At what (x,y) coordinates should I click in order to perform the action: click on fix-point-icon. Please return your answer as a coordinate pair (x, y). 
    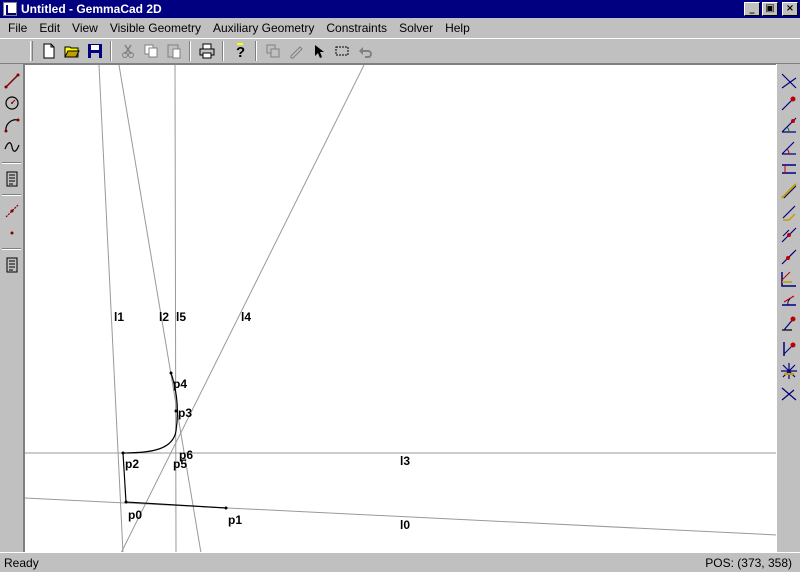
    Looking at the image, I should click on (789, 349).